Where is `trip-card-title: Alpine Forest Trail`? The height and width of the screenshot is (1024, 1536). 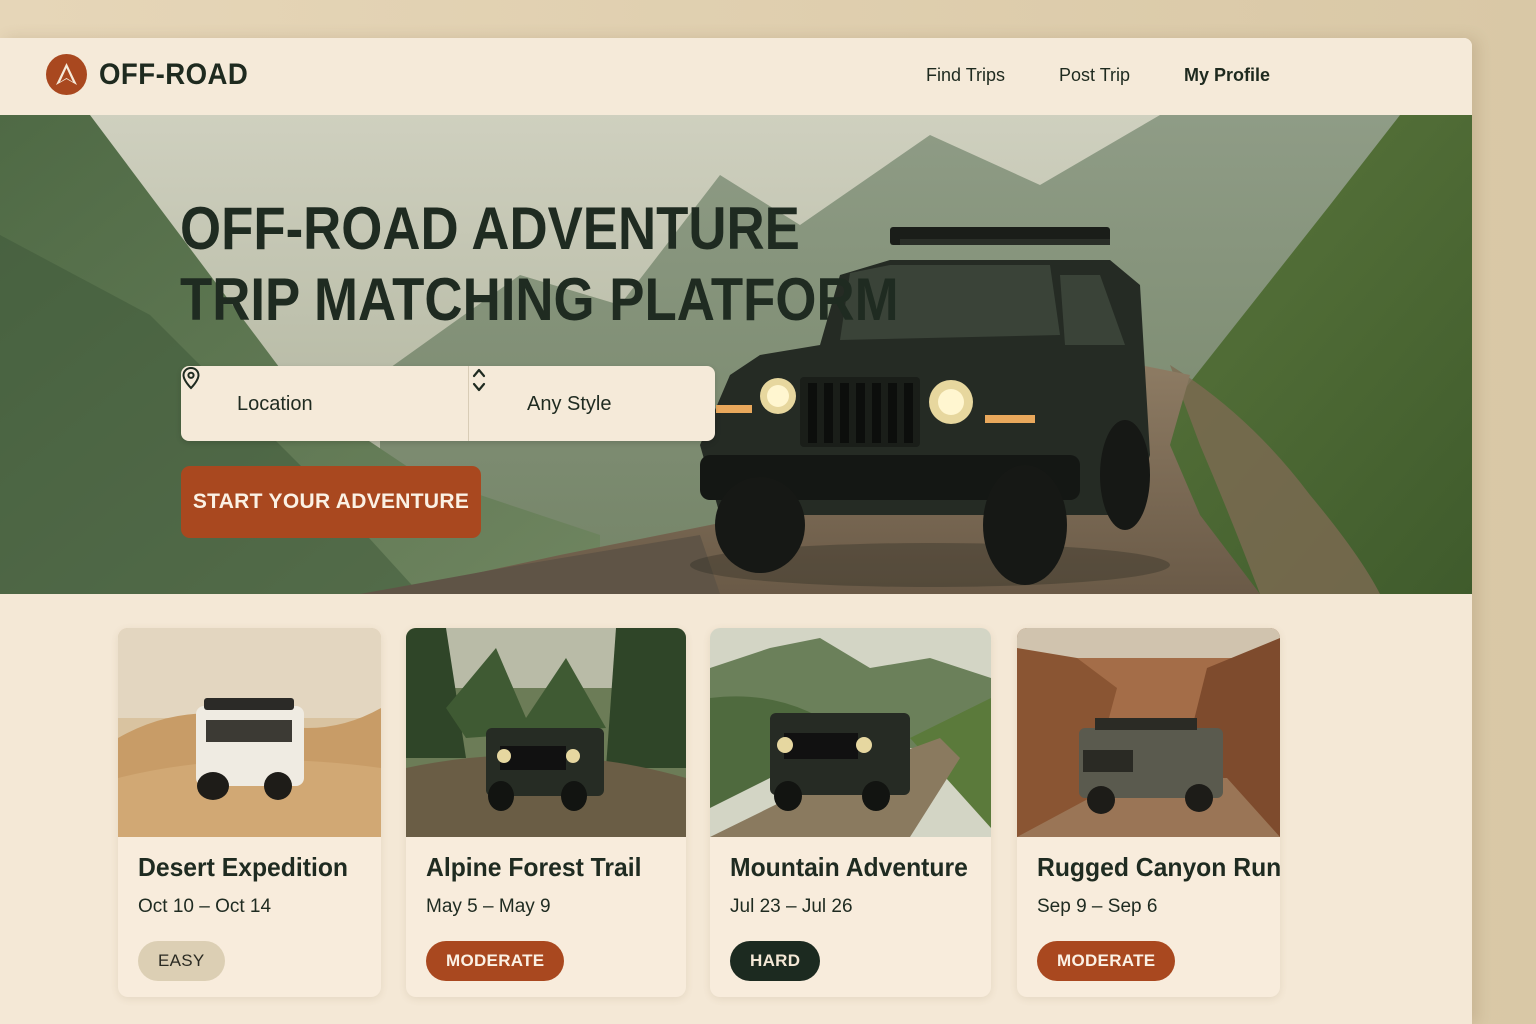 trip-card-title: Alpine Forest Trail is located at coordinates (534, 867).